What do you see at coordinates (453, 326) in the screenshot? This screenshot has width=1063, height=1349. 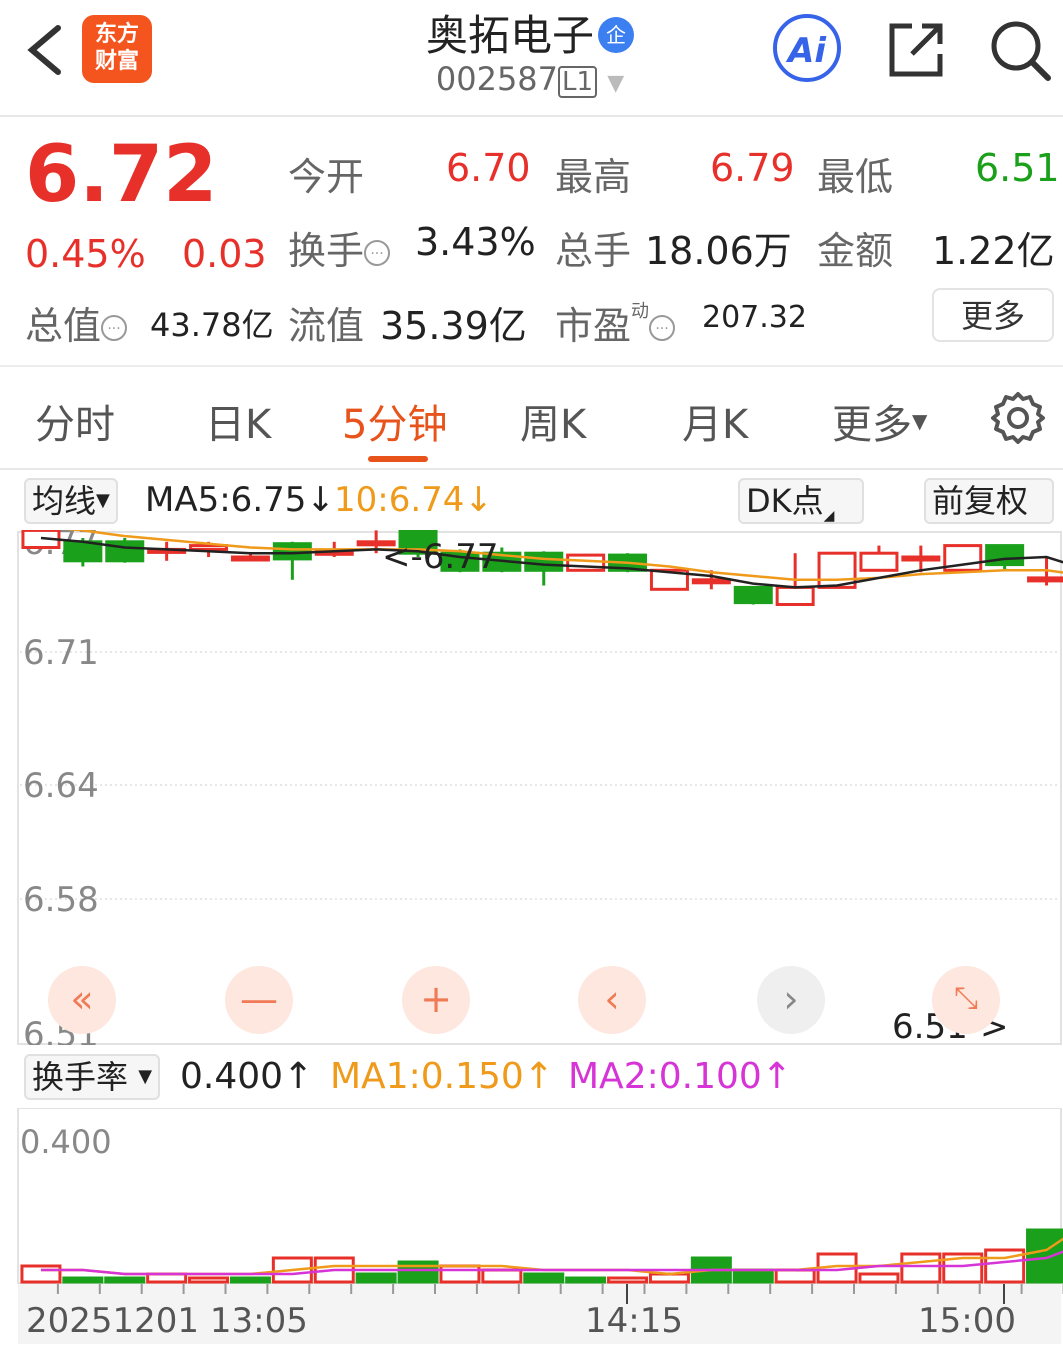 I see `float-mcap-value: 35.39亿` at bounding box center [453, 326].